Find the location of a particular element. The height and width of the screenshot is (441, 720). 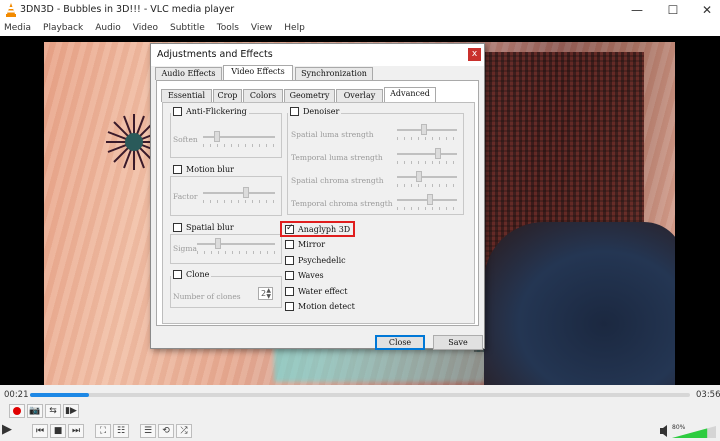

motion-blur-checkbox is located at coordinates (177, 169).